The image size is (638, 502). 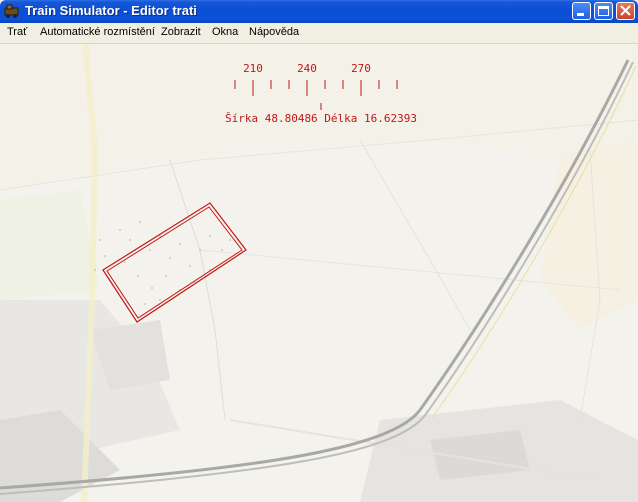 I want to click on coordinates-readout: Šírka 48.80486 Délka 16.62393, so click(x=321, y=118).